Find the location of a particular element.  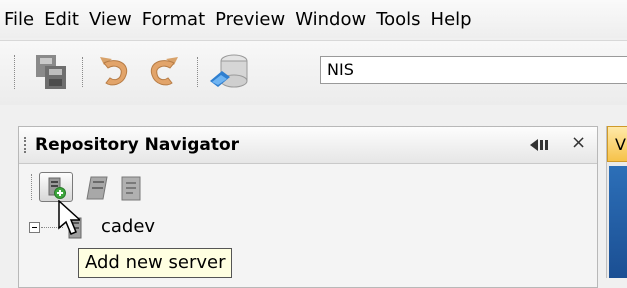

panel-header: Repository Navigator × is located at coordinates (308, 145).